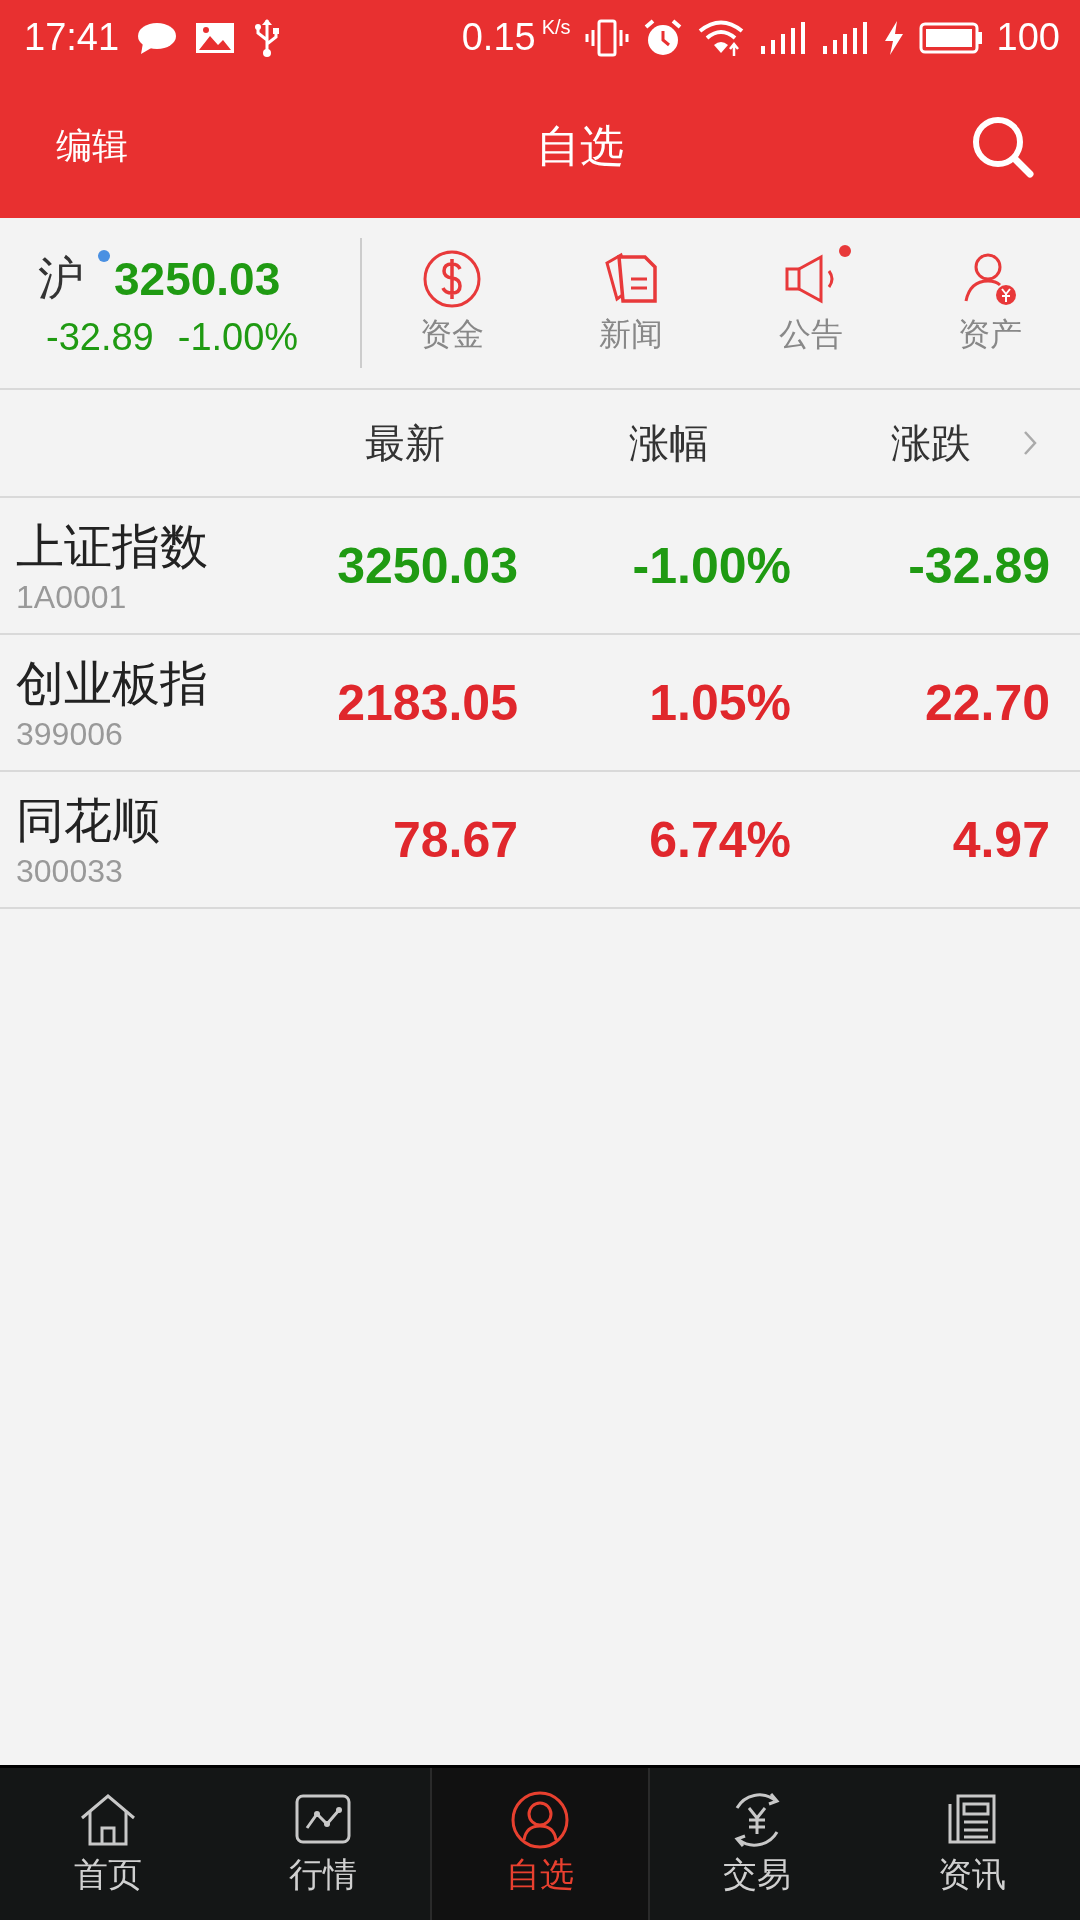 The height and width of the screenshot is (1920, 1080). Describe the element at coordinates (662, 37) in the screenshot. I see `alarm-clock-icon` at that location.